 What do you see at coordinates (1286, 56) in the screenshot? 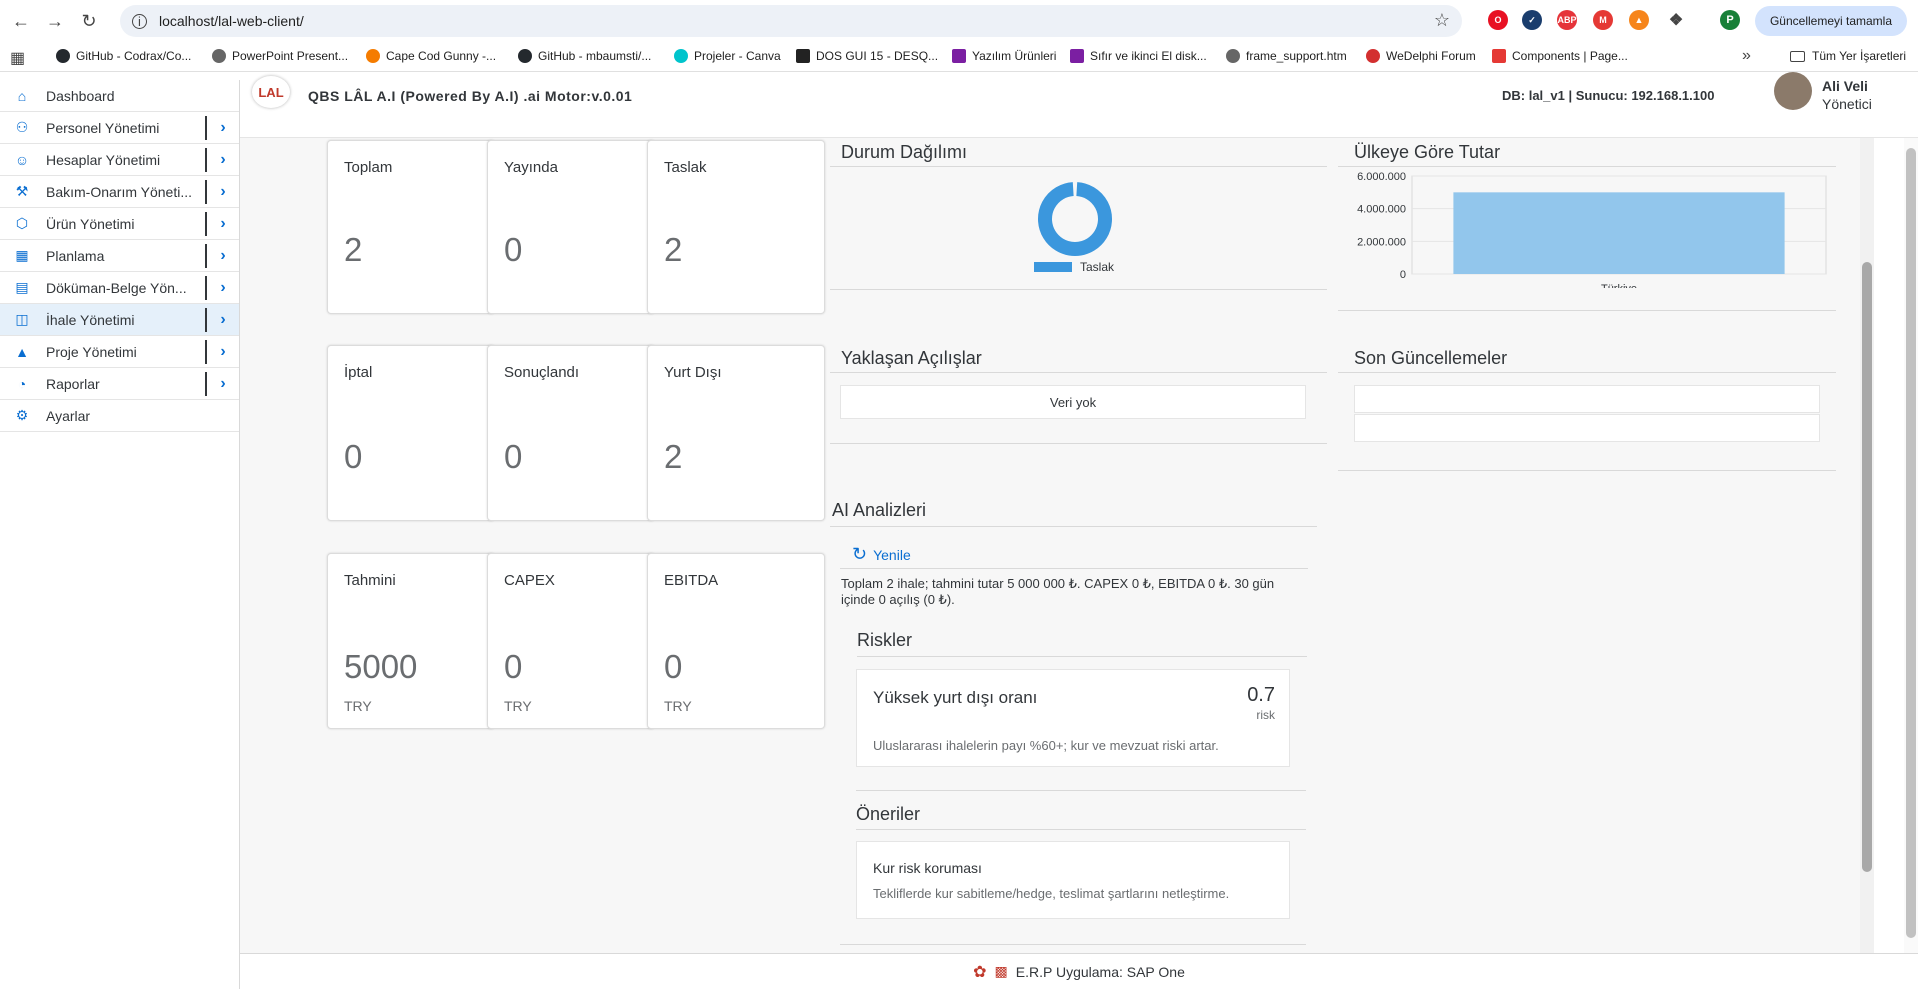
I see `bookmark-item: frame_support.htm` at bounding box center [1286, 56].